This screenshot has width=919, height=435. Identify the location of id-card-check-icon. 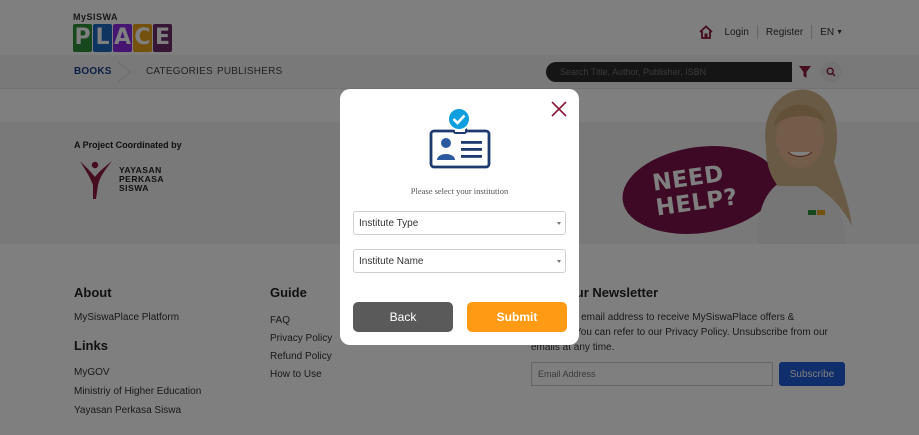
(460, 138).